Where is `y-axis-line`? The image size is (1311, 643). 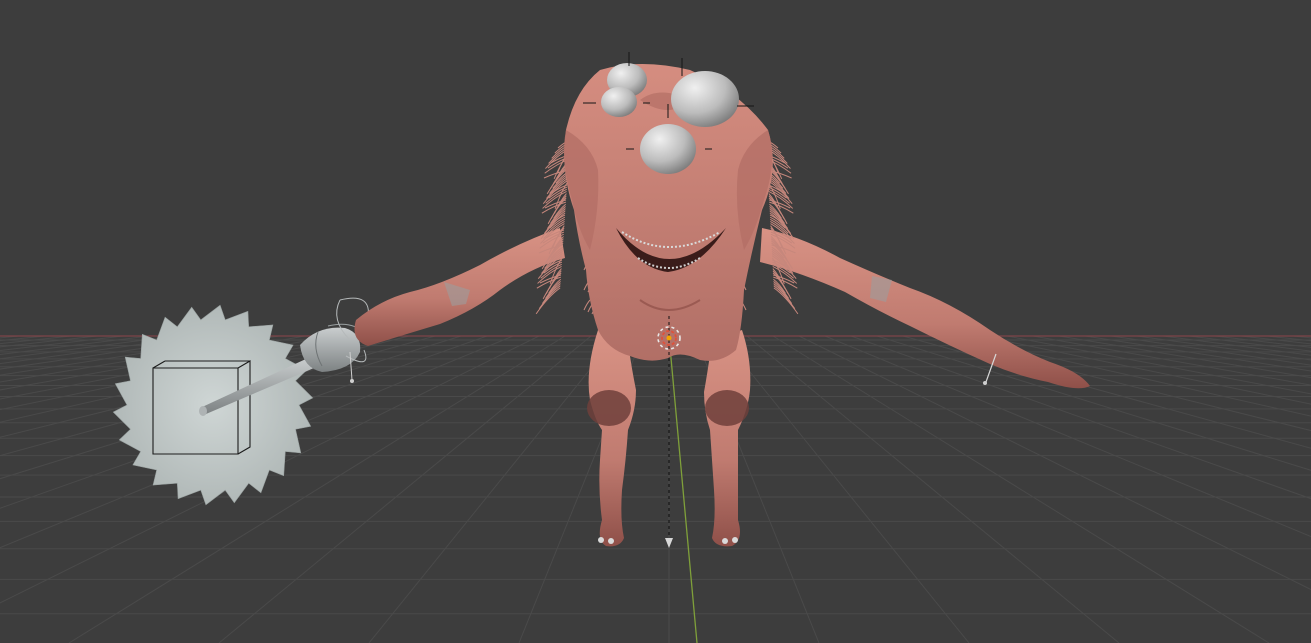
y-axis-line is located at coordinates (683, 489).